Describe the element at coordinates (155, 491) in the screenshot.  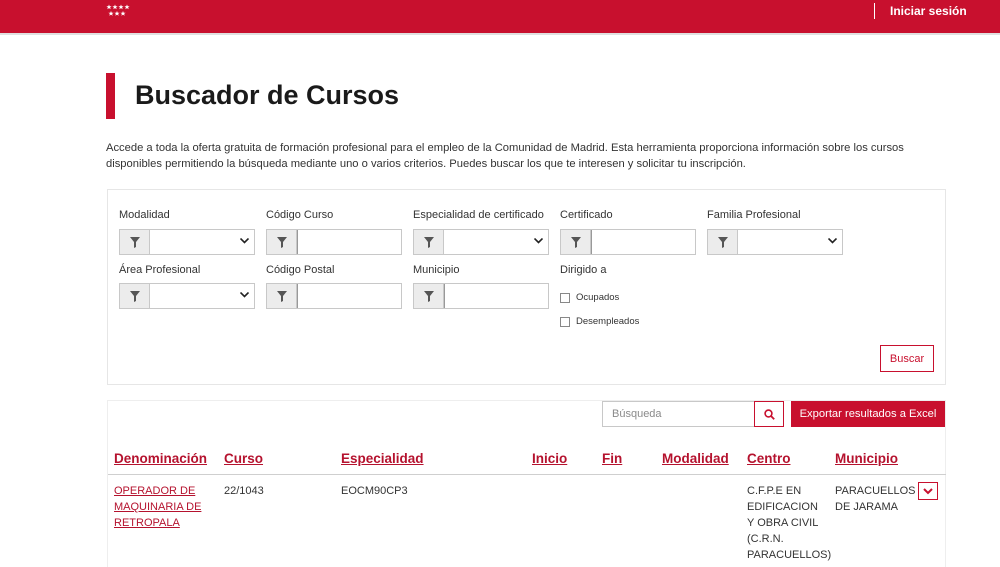
I see `course-name-line: OPERADOR DE` at that location.